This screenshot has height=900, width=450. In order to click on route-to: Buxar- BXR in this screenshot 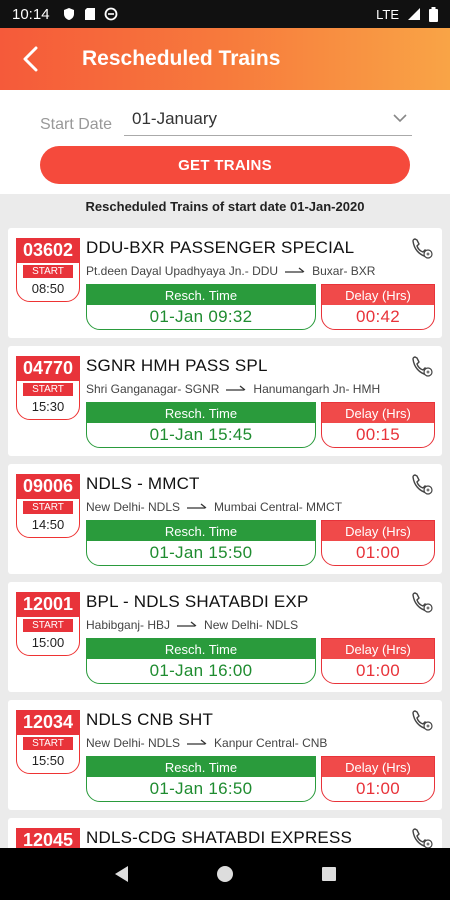, I will do `click(344, 271)`.